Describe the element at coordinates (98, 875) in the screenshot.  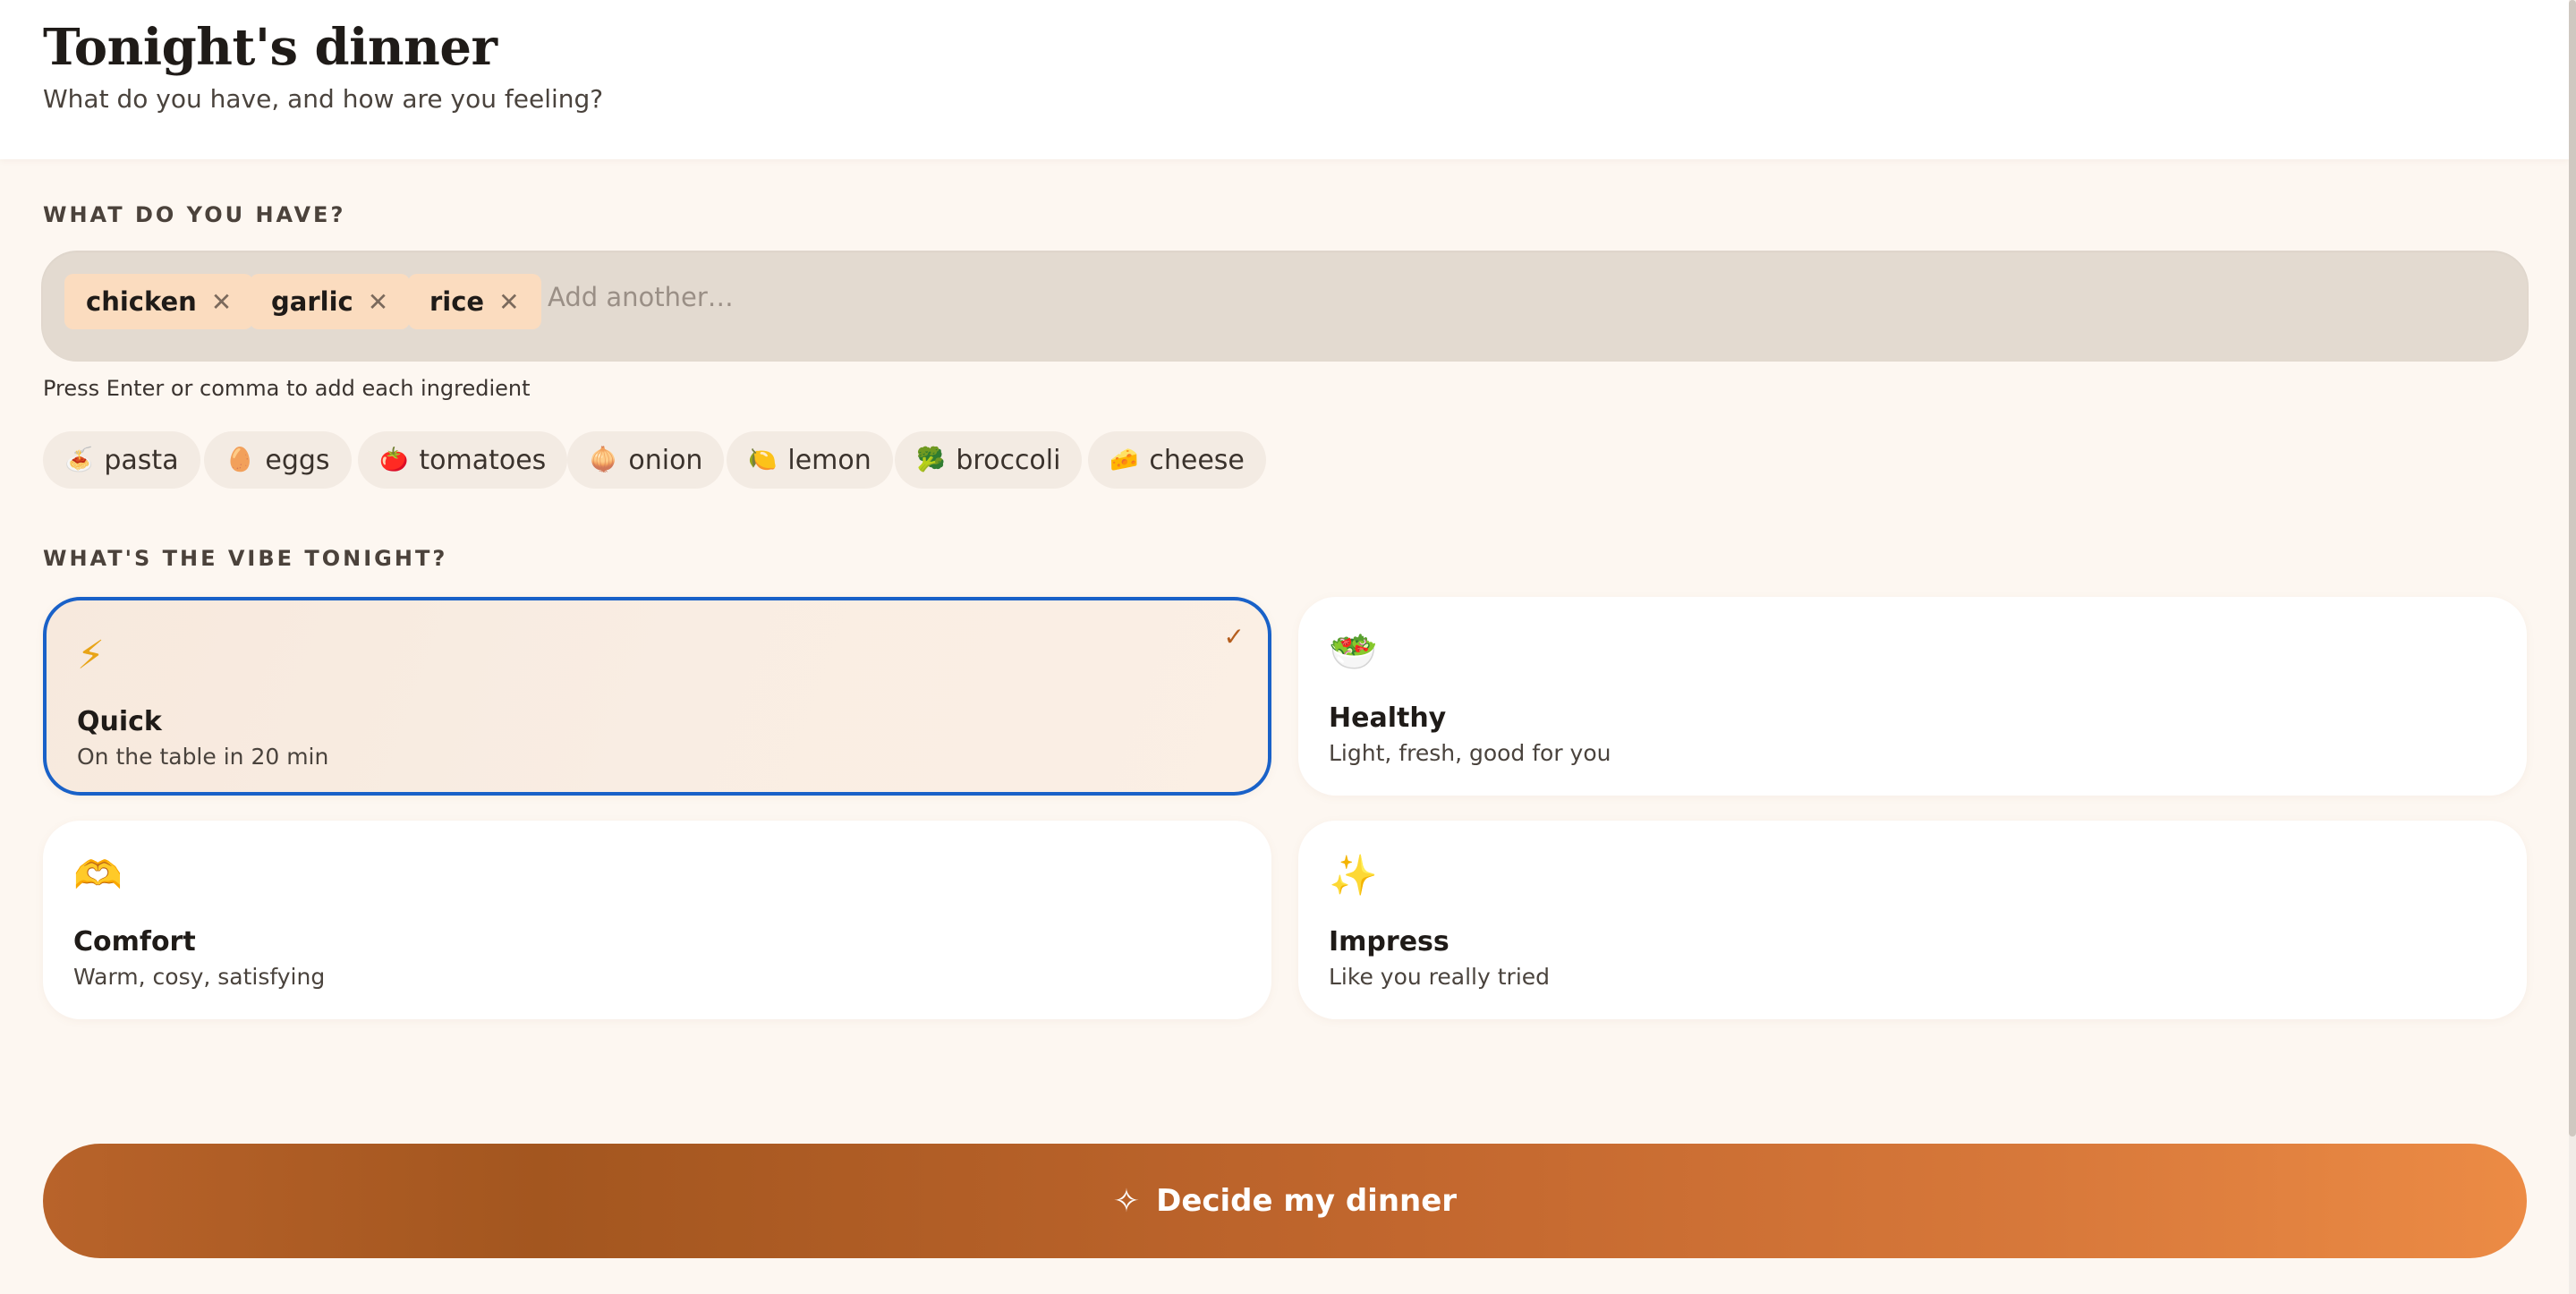
I see `heart-hands-icon: 🫶` at that location.